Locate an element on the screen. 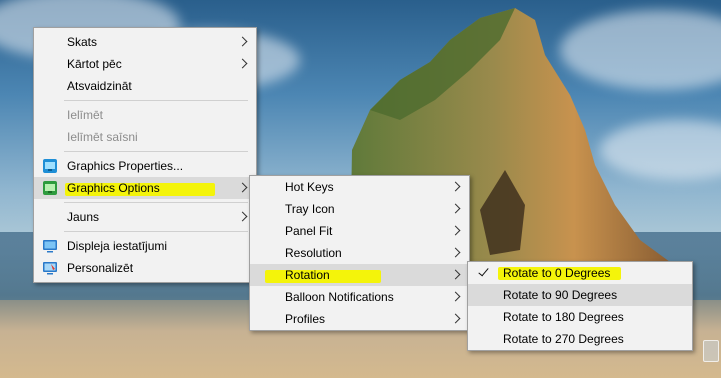 This screenshot has height=378, width=721. menu-item-rotate-90: Rotate to 90 Degrees is located at coordinates (580, 295).